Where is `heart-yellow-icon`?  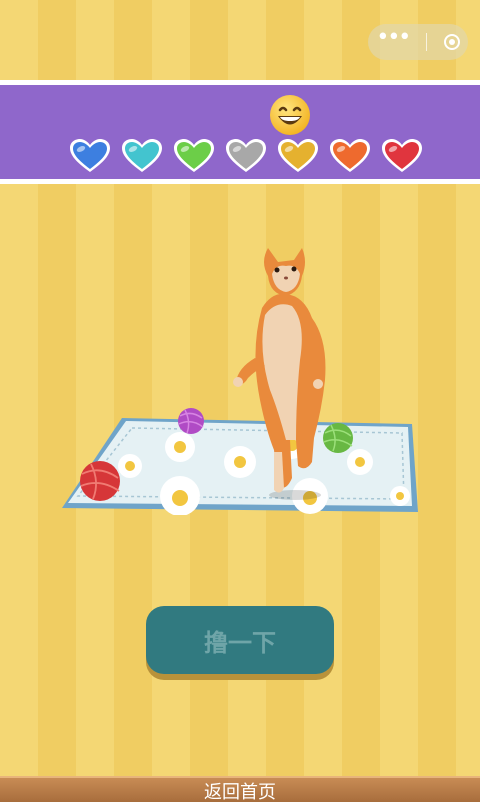
heart-yellow-icon is located at coordinates (298, 155).